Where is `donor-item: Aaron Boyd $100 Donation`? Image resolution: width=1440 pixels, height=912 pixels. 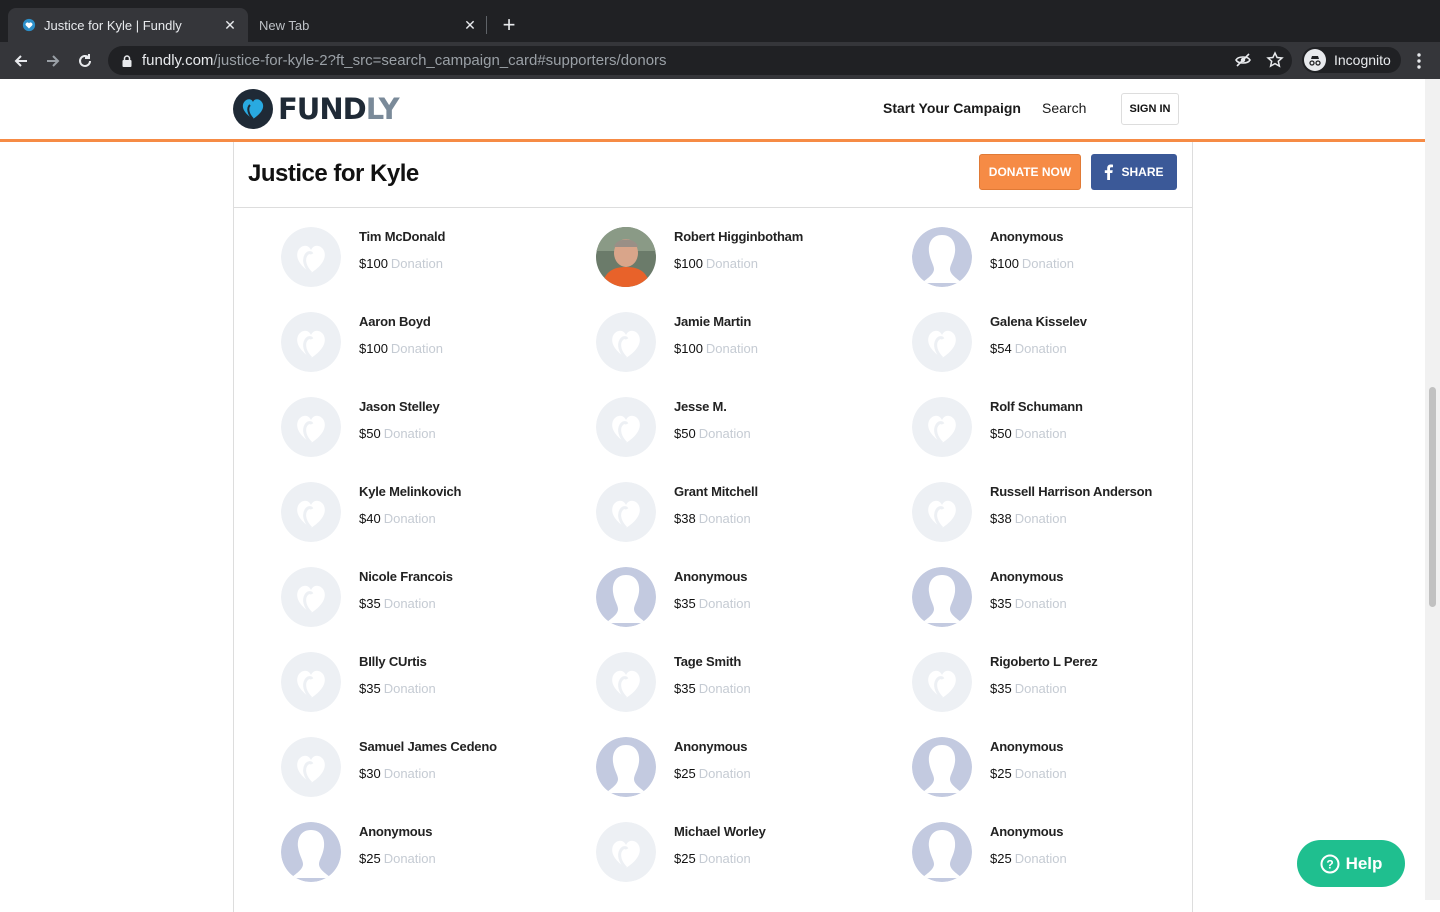 donor-item: Aaron Boyd $100 Donation is located at coordinates (431, 345).